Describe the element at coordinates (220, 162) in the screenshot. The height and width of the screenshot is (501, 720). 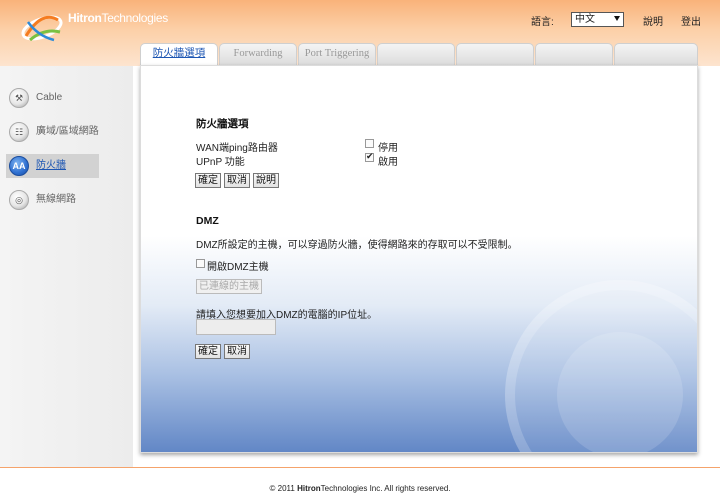
I see `upnp-label: UPnP 功能` at that location.